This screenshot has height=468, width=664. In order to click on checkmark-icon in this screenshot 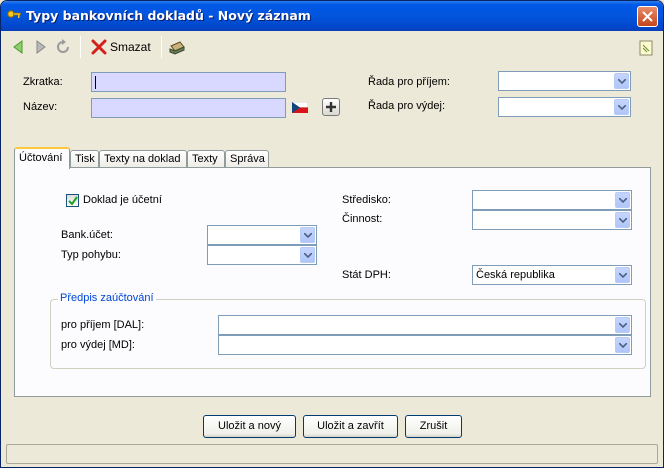, I will do `click(73, 201)`.